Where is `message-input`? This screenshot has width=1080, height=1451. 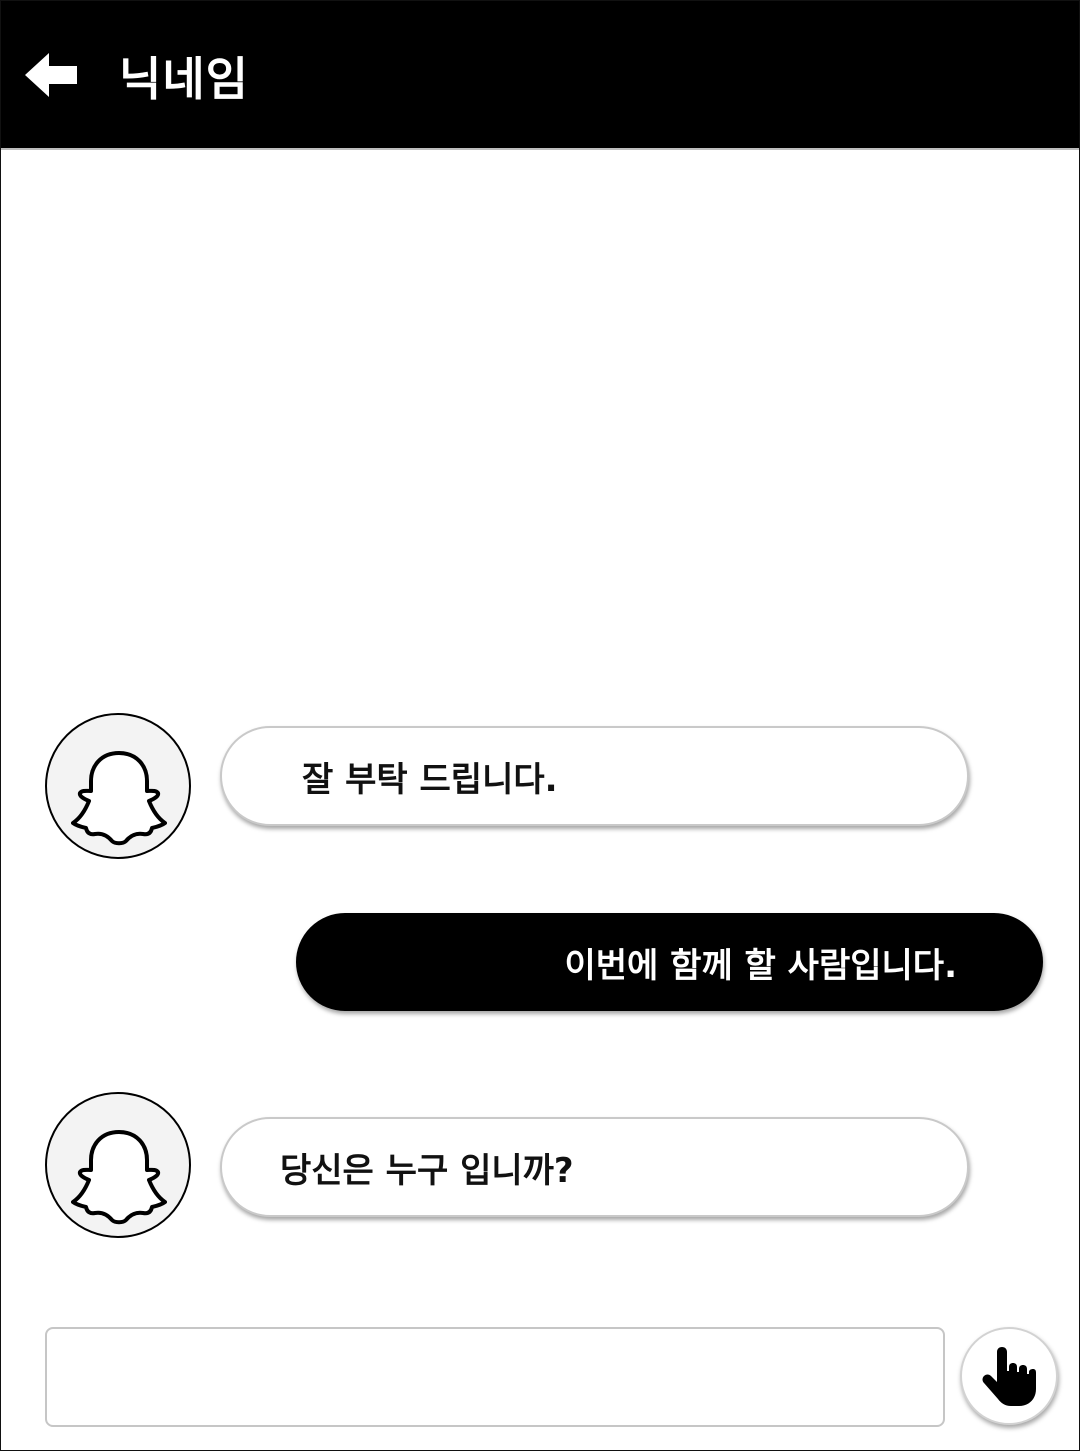 message-input is located at coordinates (495, 1377).